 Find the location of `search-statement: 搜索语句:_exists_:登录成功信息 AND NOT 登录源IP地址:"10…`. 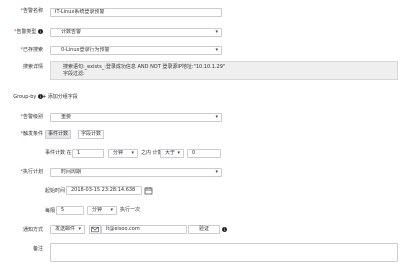

search-statement: 搜索语句:_exists_:登录成功信息 AND NOT 登录源IP地址:"10… is located at coordinates (144, 67).